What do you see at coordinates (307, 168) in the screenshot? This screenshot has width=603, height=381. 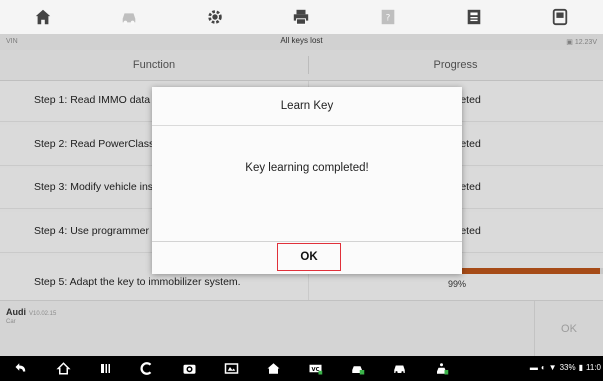 I see `dialog-message: Key learning completed!` at bounding box center [307, 168].